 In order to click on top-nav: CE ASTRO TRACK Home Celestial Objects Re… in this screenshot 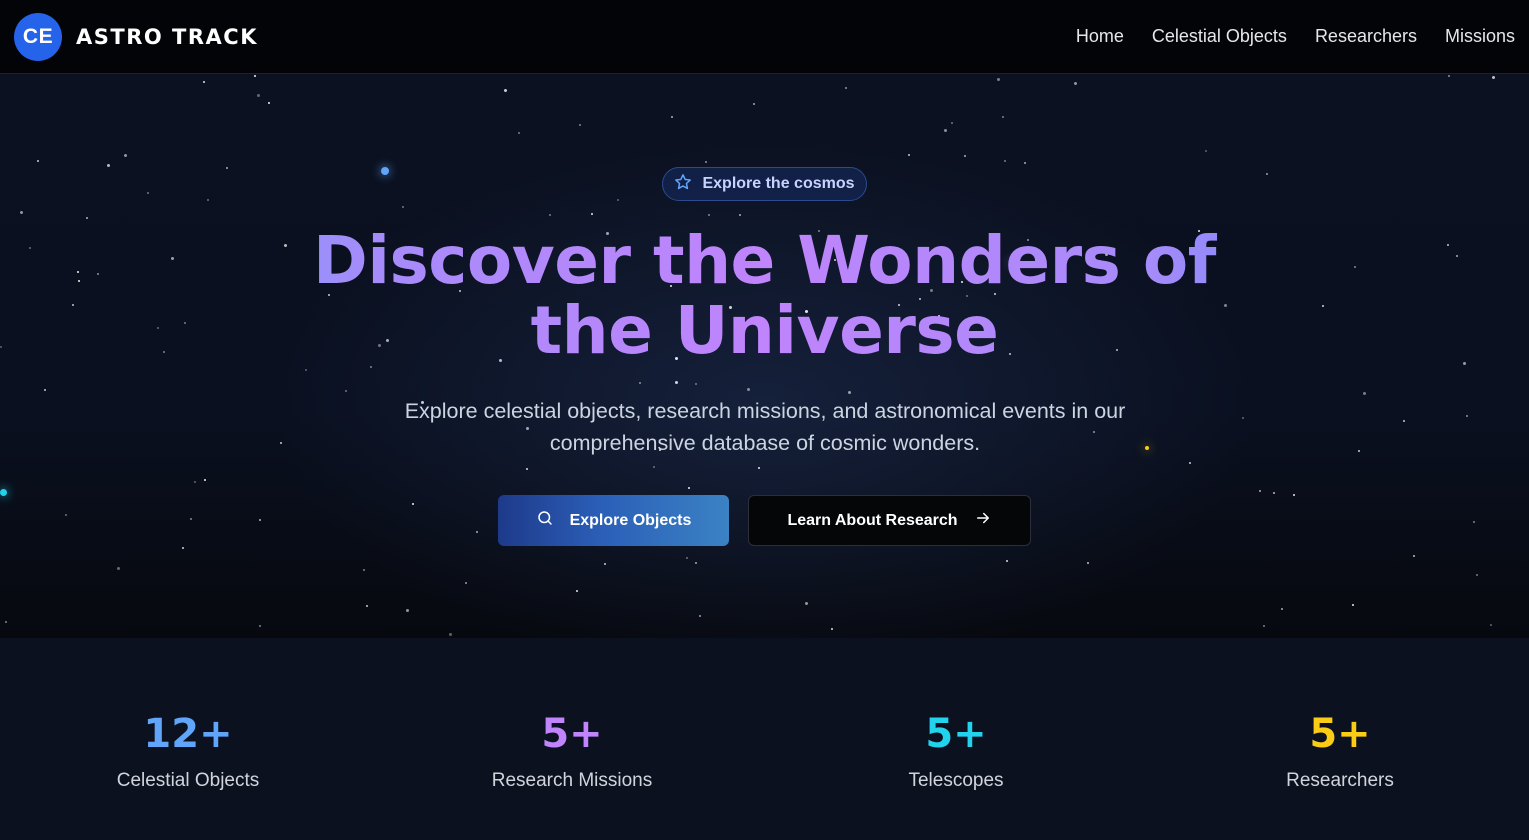, I will do `click(764, 37)`.